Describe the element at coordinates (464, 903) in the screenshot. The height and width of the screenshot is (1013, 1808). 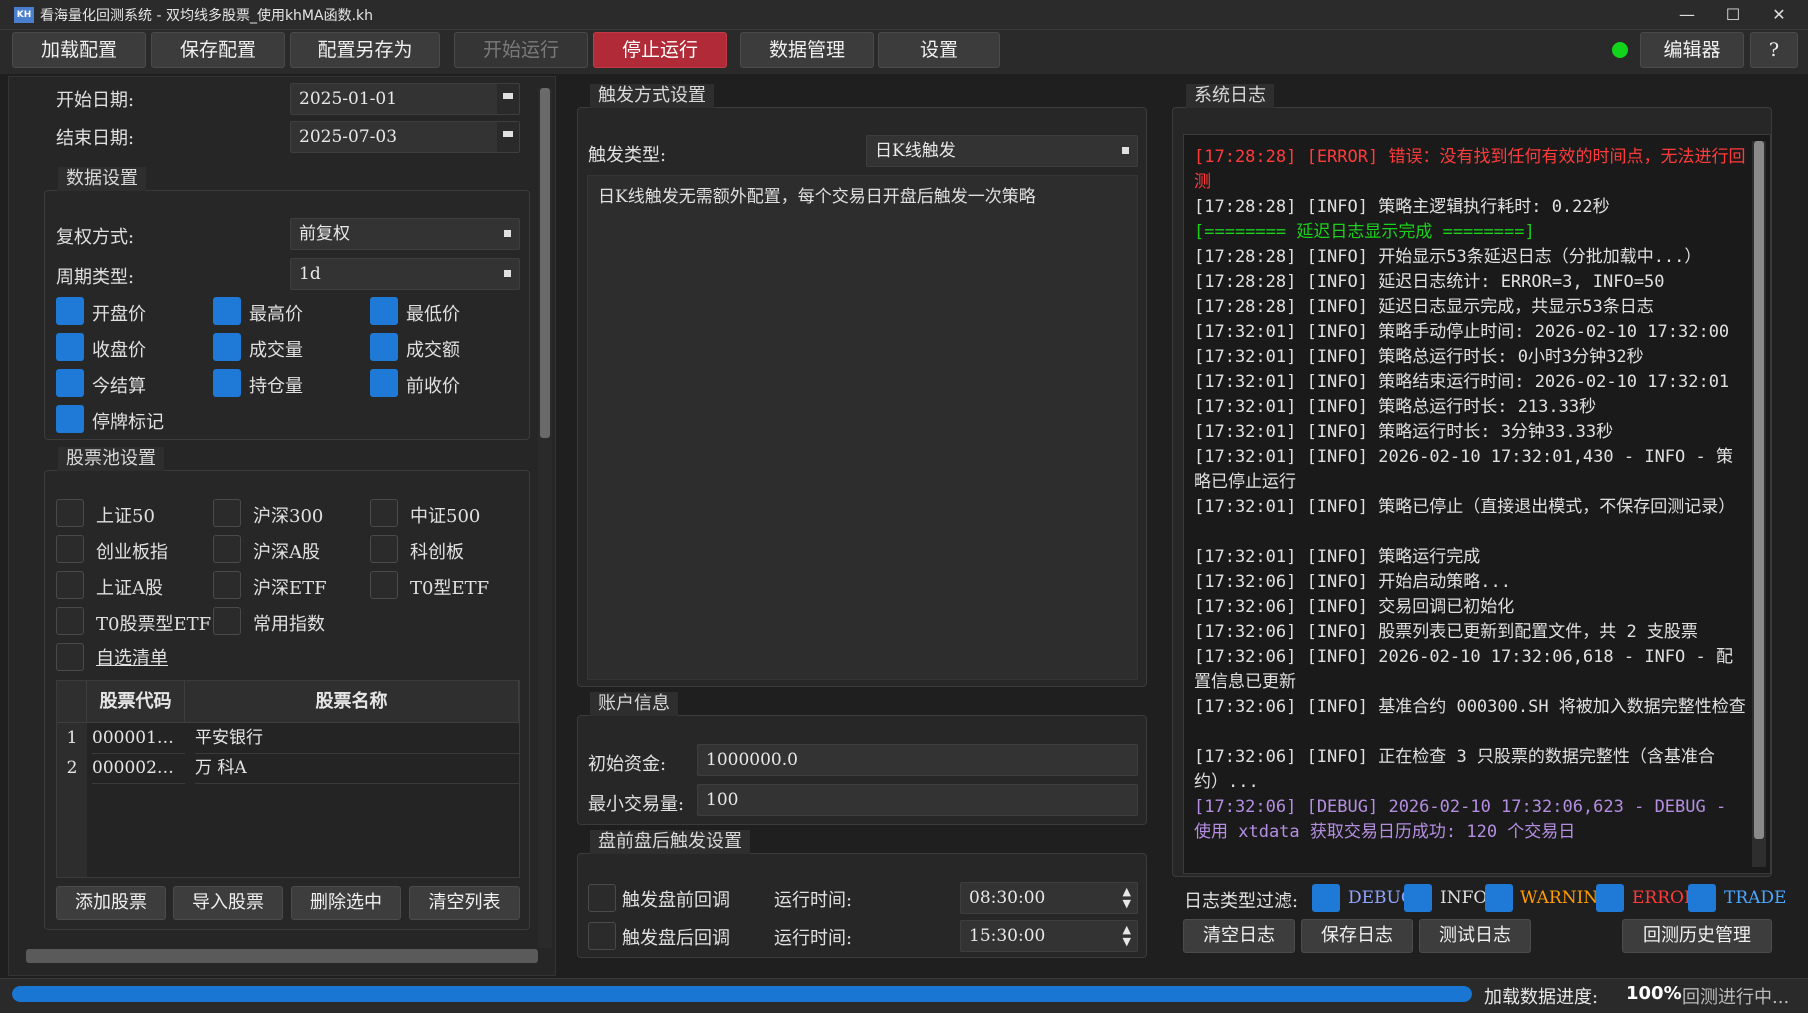
I see `clear-list-button: 清空列表` at that location.